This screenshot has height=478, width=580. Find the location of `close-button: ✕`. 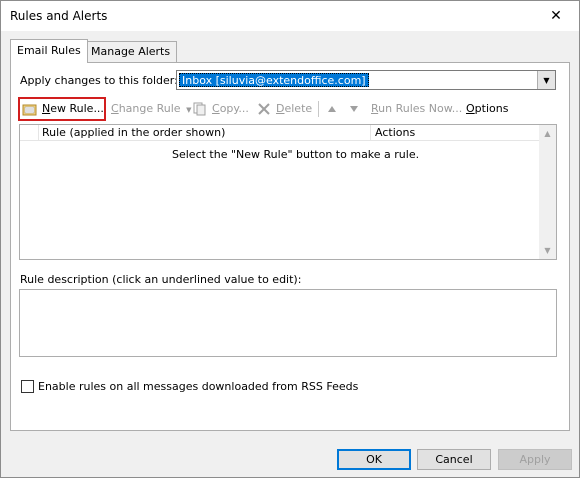

close-button: ✕ is located at coordinates (556, 16).